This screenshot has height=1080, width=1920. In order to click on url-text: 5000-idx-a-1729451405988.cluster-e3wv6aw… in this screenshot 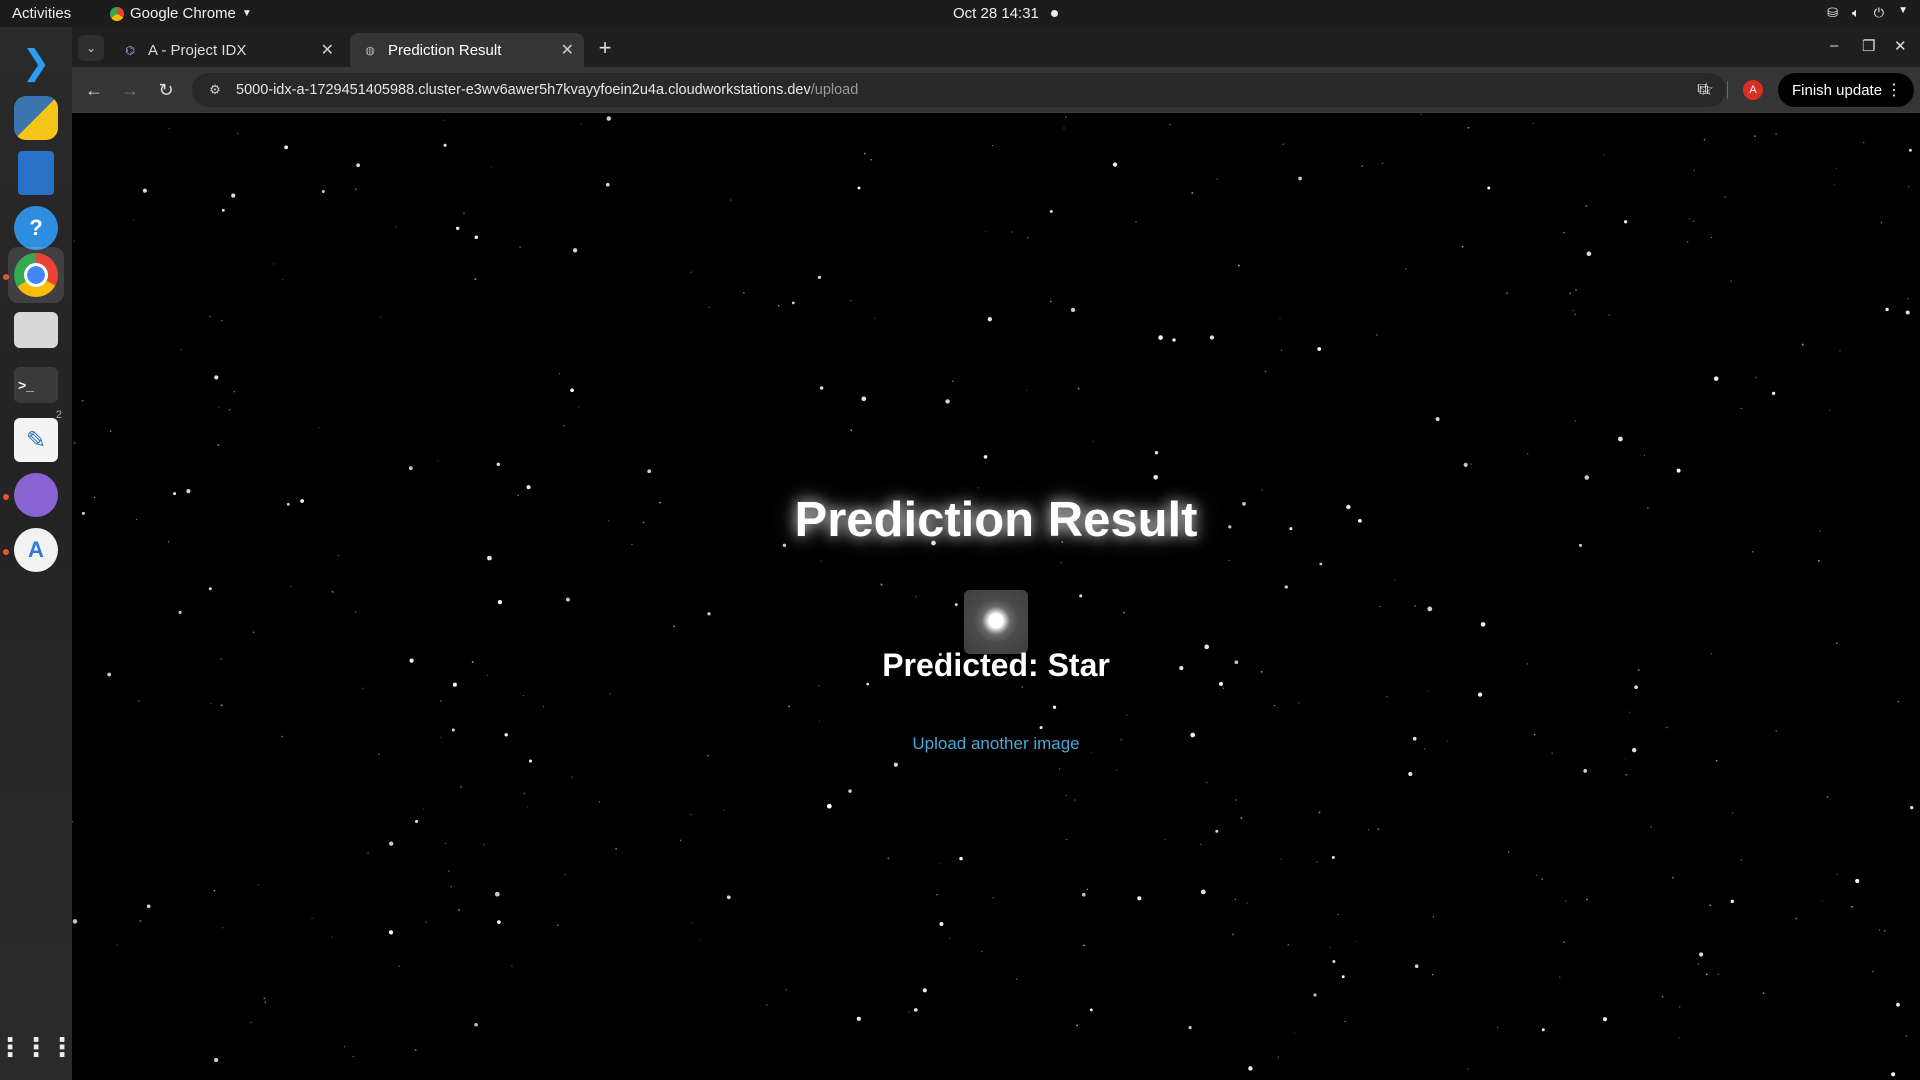, I will do `click(547, 90)`.